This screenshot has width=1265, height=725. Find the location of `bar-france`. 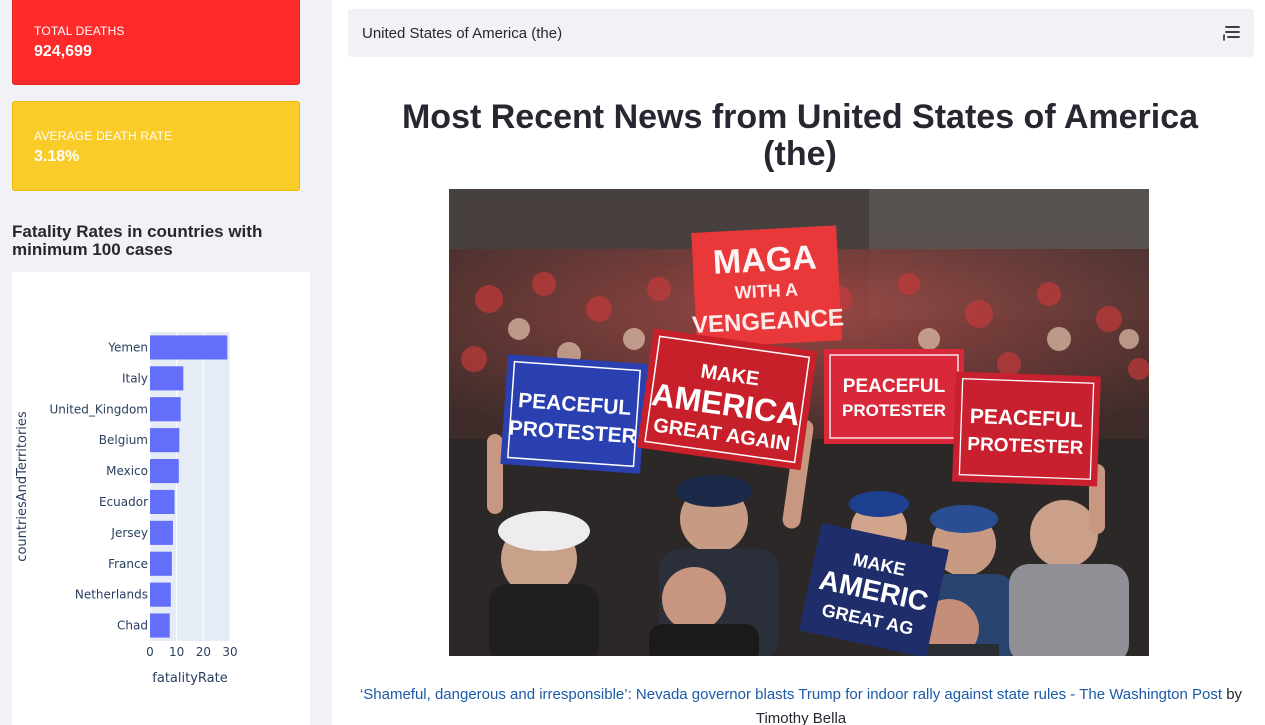

bar-france is located at coordinates (161, 563).